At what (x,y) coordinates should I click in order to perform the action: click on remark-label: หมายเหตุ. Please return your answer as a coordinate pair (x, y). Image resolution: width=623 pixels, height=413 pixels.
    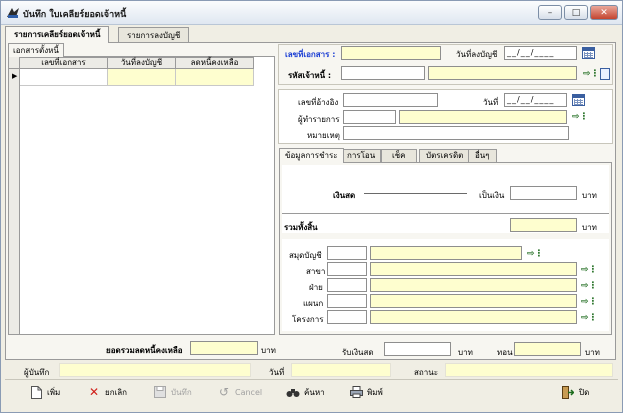
    Looking at the image, I should click on (323, 135).